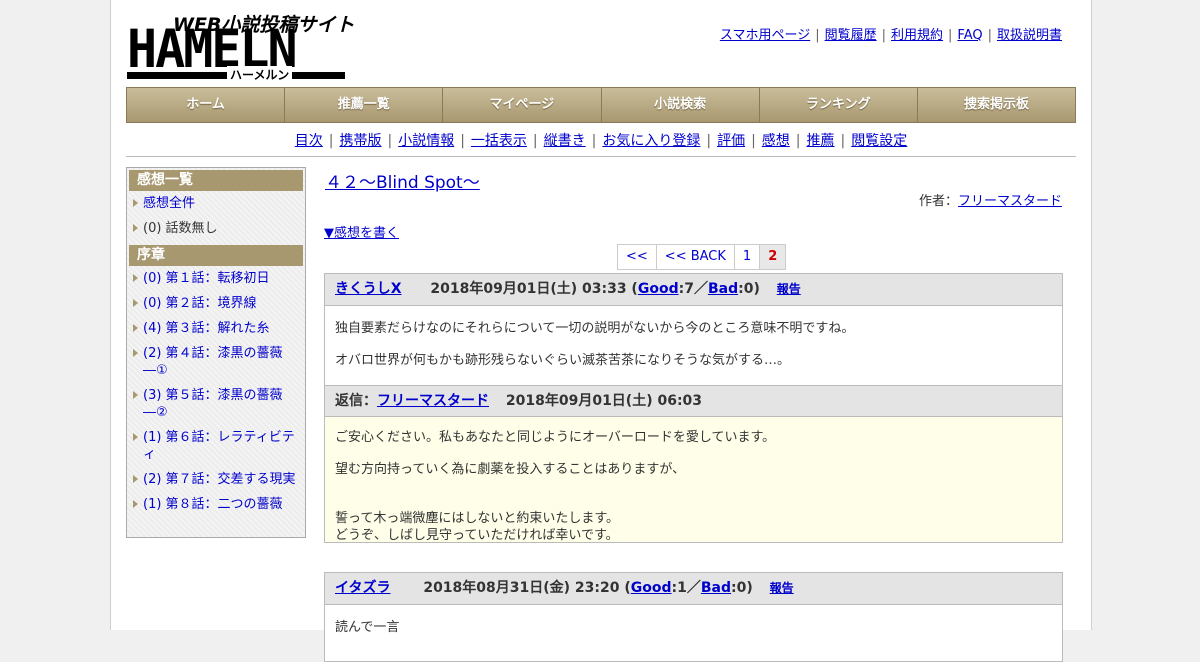 Image resolution: width=1200 pixels, height=662 pixels. Describe the element at coordinates (477, 518) in the screenshot. I see `reply-text: 誓って木っ端微塵にはしないと約束いたします。` at that location.